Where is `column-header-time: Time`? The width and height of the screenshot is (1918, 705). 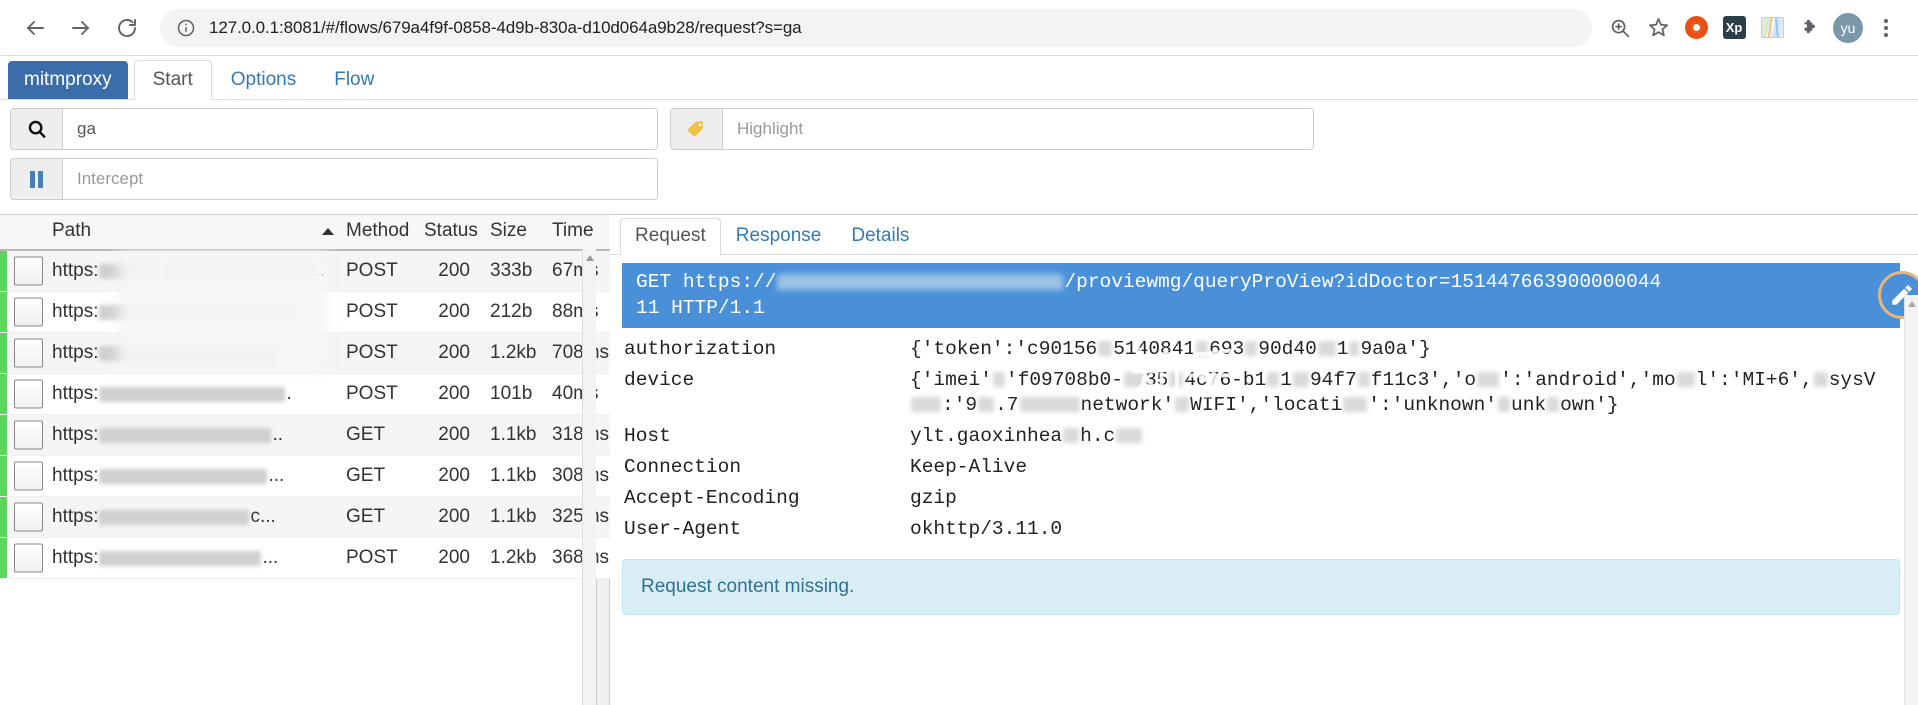 column-header-time: Time is located at coordinates (578, 233).